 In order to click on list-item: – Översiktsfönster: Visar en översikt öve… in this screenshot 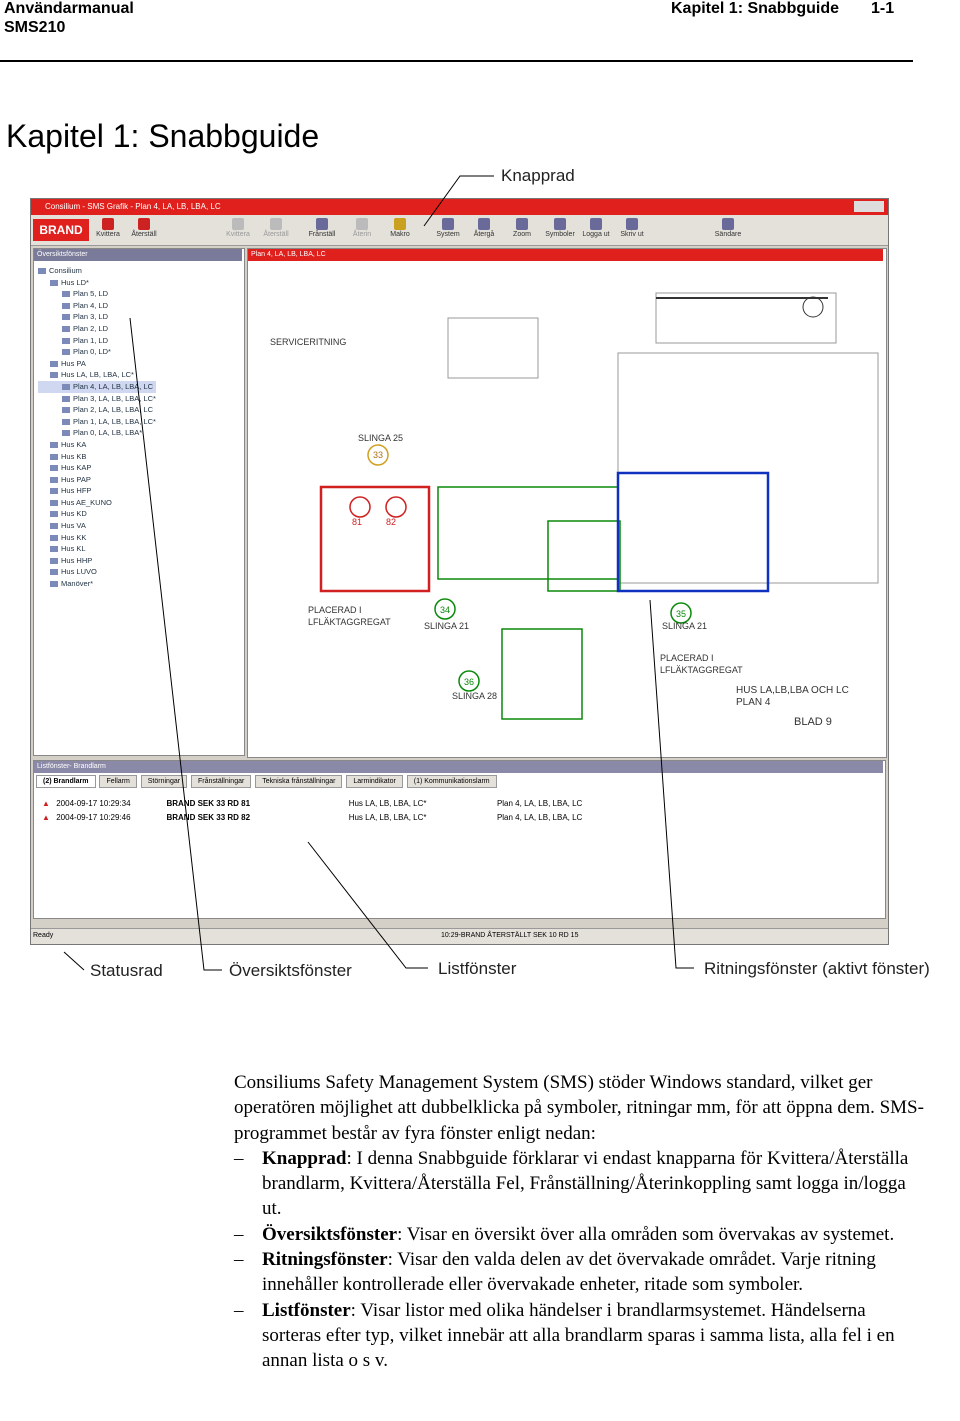, I will do `click(564, 1234)`.